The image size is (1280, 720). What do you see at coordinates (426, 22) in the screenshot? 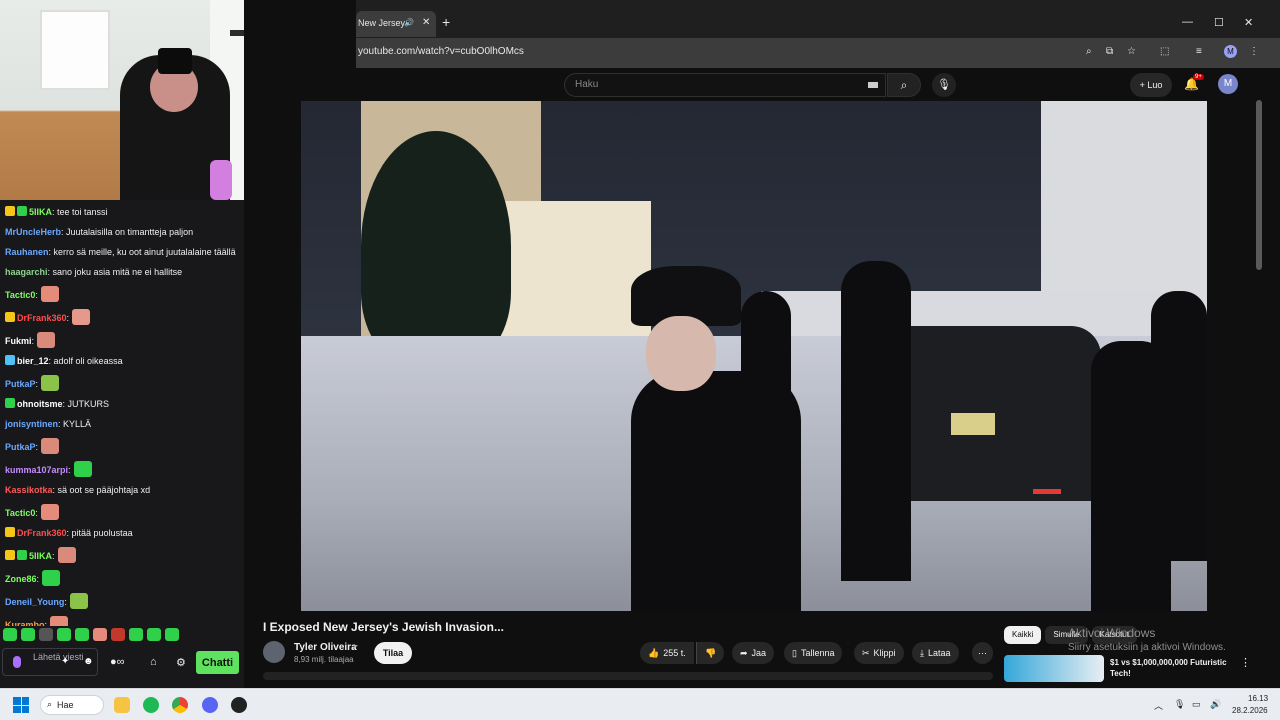
I see `close-icon: ✕` at bounding box center [426, 22].